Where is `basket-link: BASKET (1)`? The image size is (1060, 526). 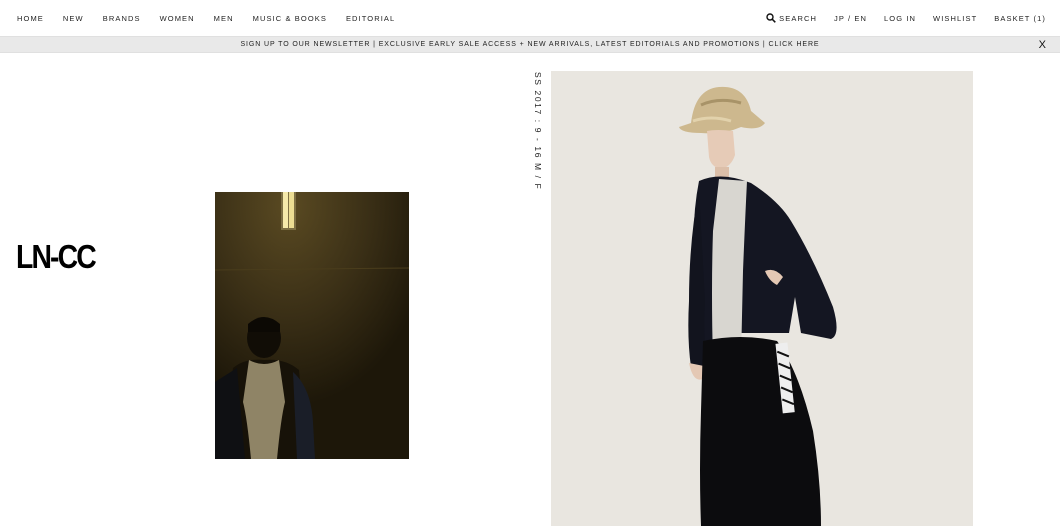
basket-link: BASKET (1) is located at coordinates (1020, 18).